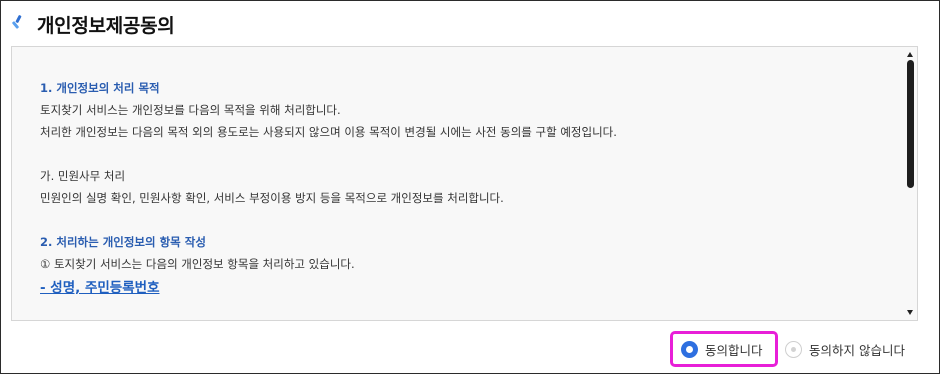 The height and width of the screenshot is (374, 940). What do you see at coordinates (106, 25) in the screenshot?
I see `page-title: 개인정보제공동의` at bounding box center [106, 25].